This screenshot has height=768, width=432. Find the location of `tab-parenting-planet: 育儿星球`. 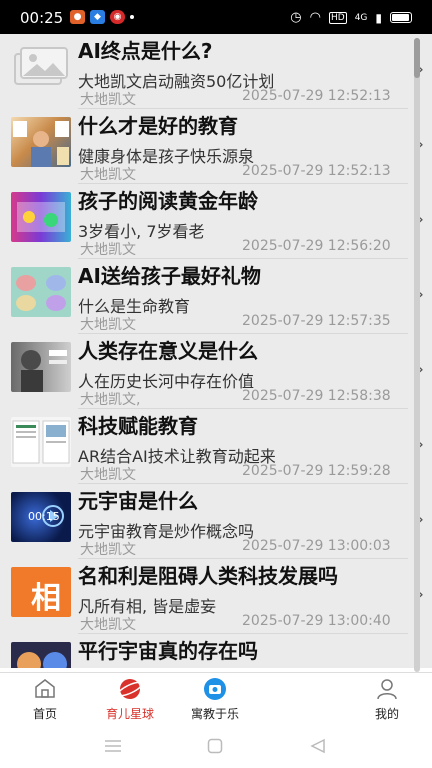

tab-parenting-planet: 育儿星球 is located at coordinates (130, 699).